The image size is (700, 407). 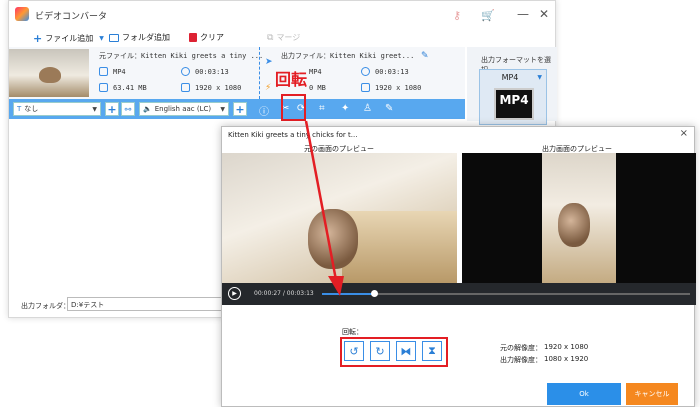 What do you see at coordinates (584, 394) in the screenshot?
I see `ok-button: Ok` at bounding box center [584, 394].